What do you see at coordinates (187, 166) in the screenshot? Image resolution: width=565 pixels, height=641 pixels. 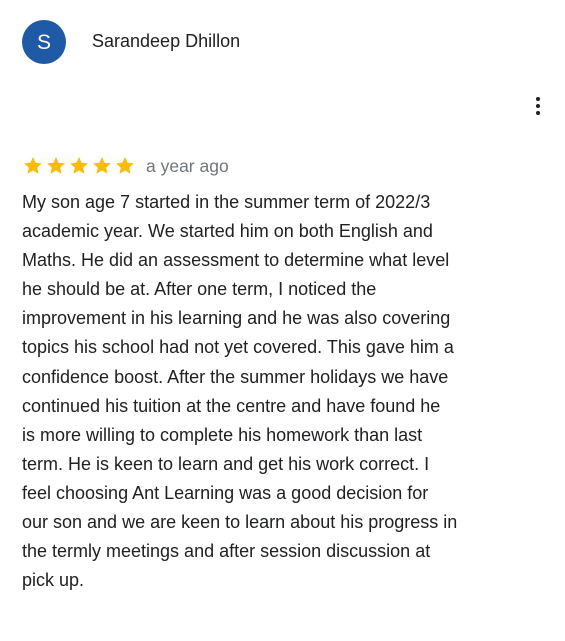 I see `review-time: a year ago` at bounding box center [187, 166].